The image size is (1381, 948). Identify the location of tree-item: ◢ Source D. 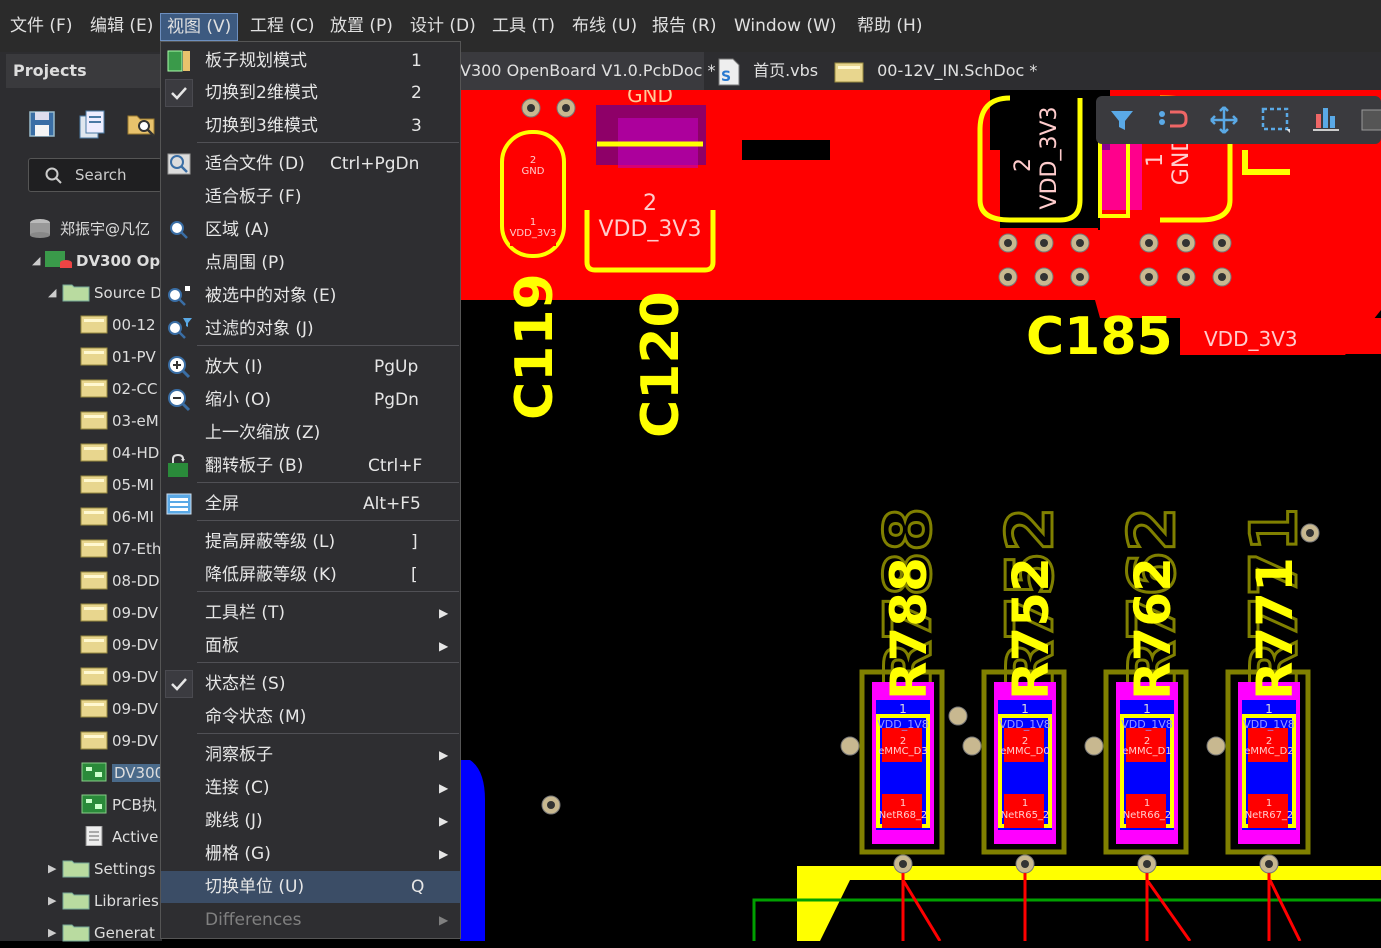
(105, 293).